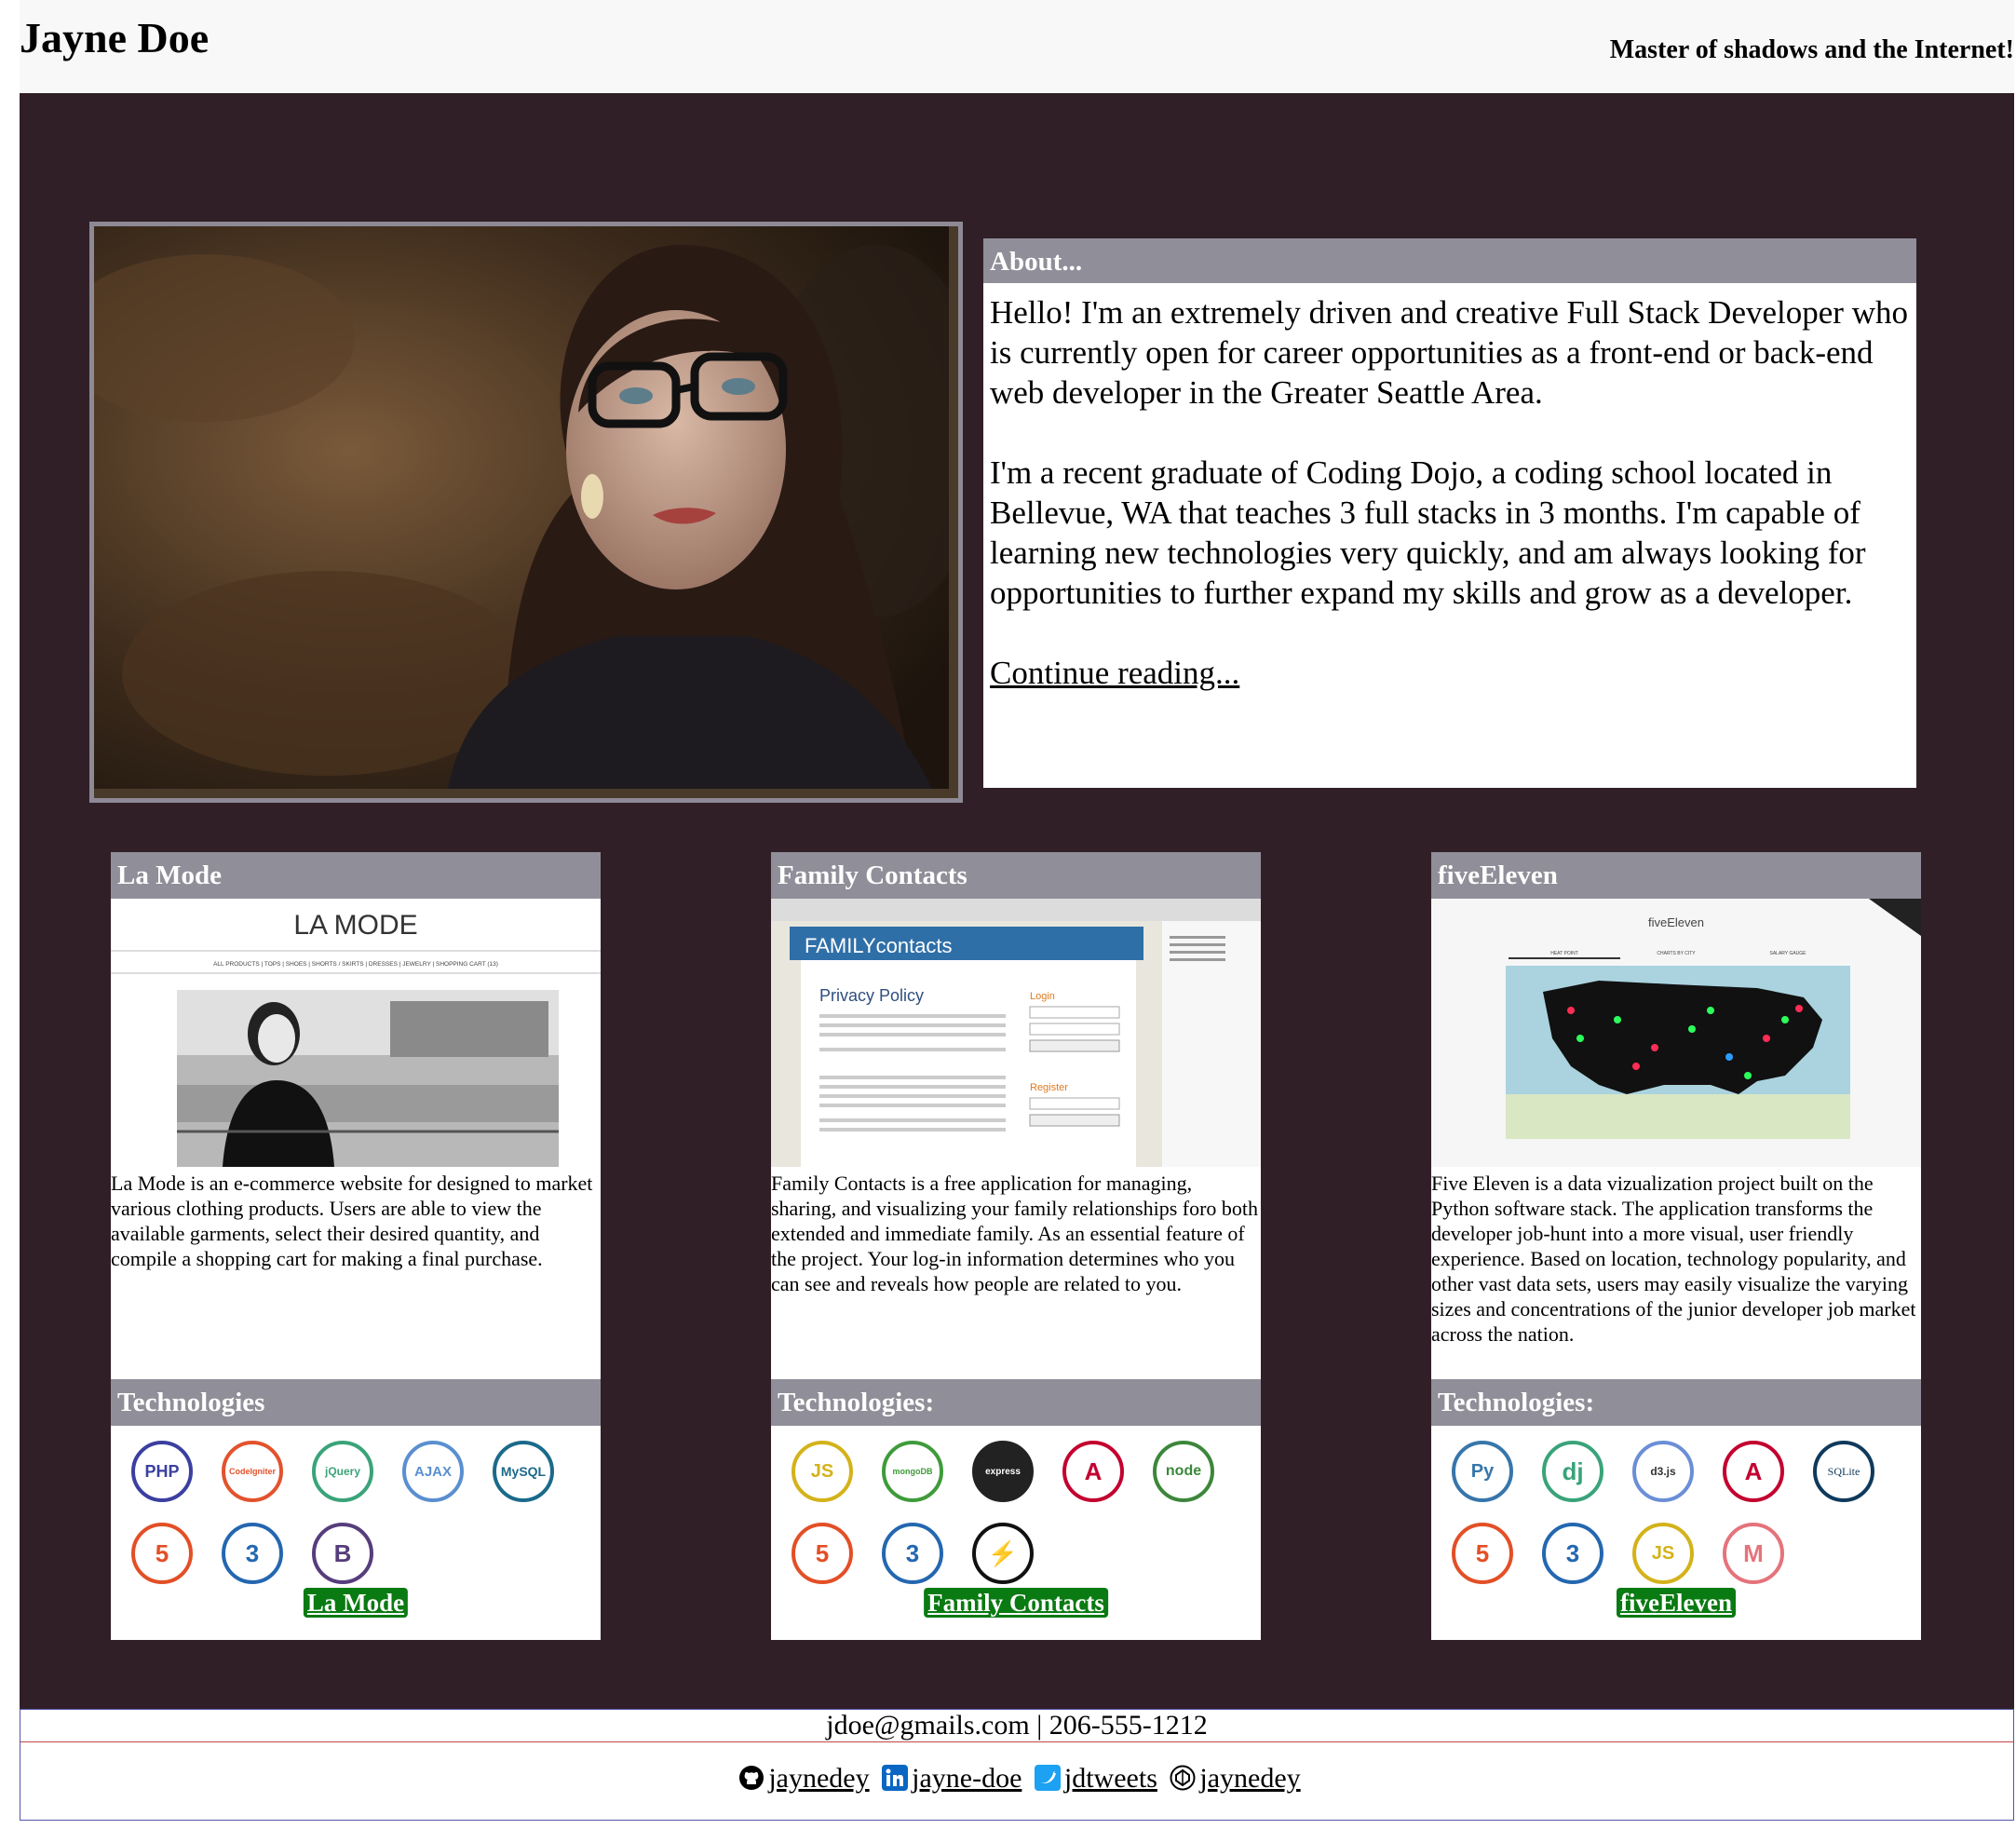 This screenshot has width=2016, height=1829. I want to click on mongodb-icon: mongoDB, so click(912, 1471).